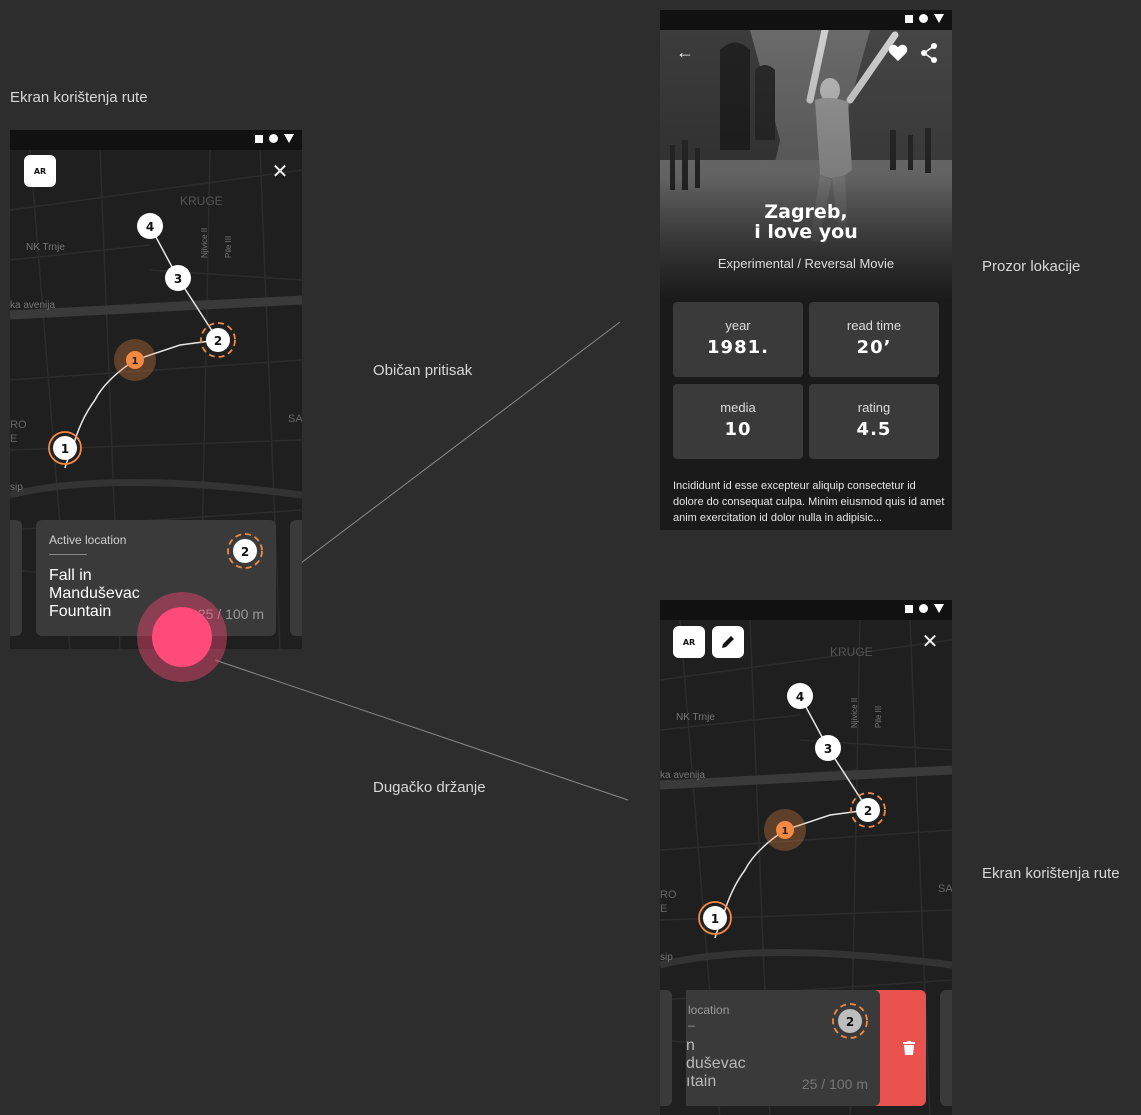 The image size is (1141, 1115). Describe the element at coordinates (1051, 873) in the screenshot. I see `label-right-screen: Ekran korištenja rute` at that location.